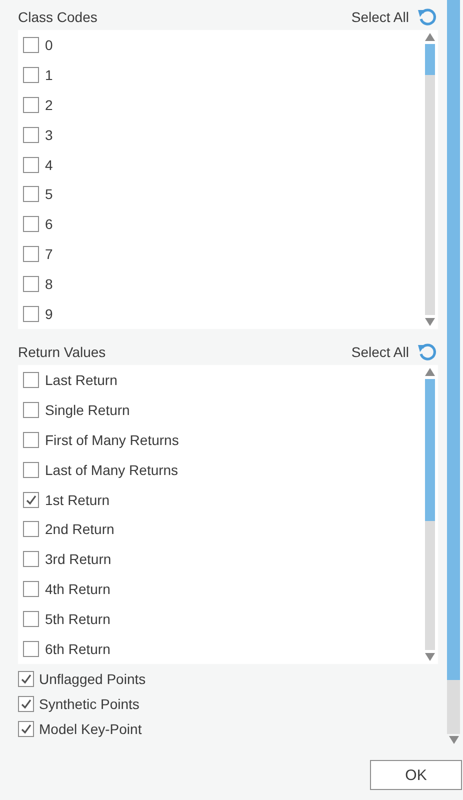  What do you see at coordinates (89, 704) in the screenshot?
I see `checkbox-label: Synthetic Points` at bounding box center [89, 704].